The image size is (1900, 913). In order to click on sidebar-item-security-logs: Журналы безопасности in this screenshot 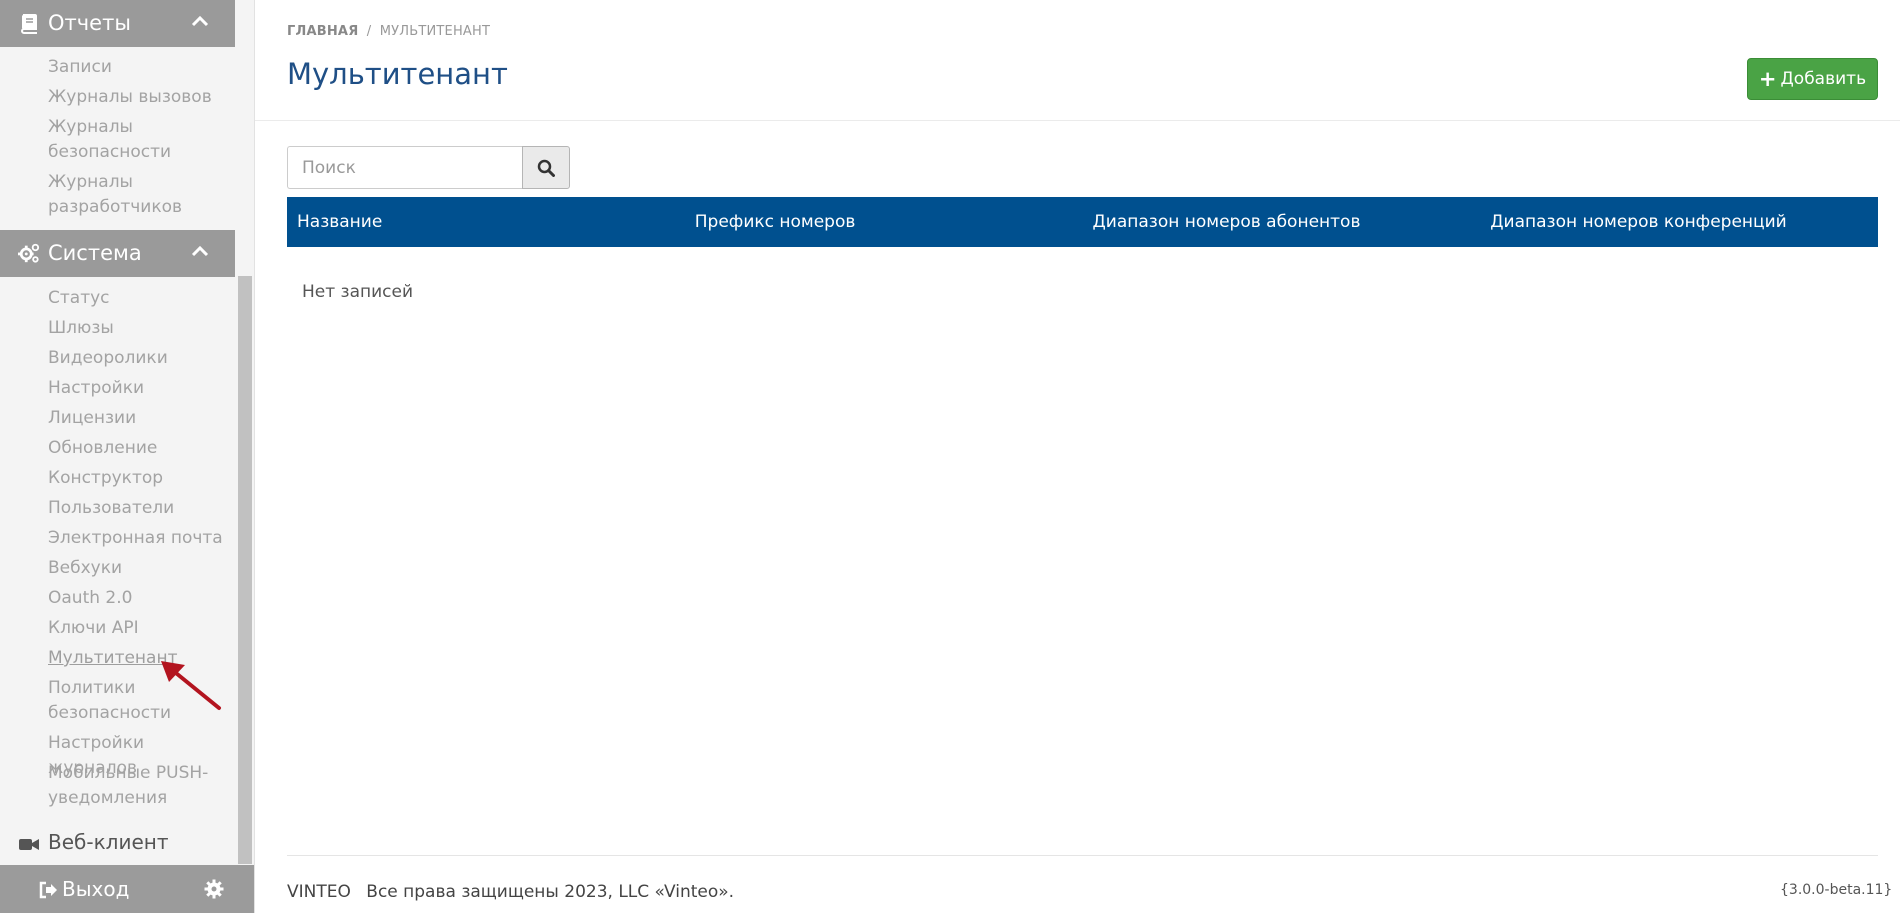, I will do `click(123, 140)`.